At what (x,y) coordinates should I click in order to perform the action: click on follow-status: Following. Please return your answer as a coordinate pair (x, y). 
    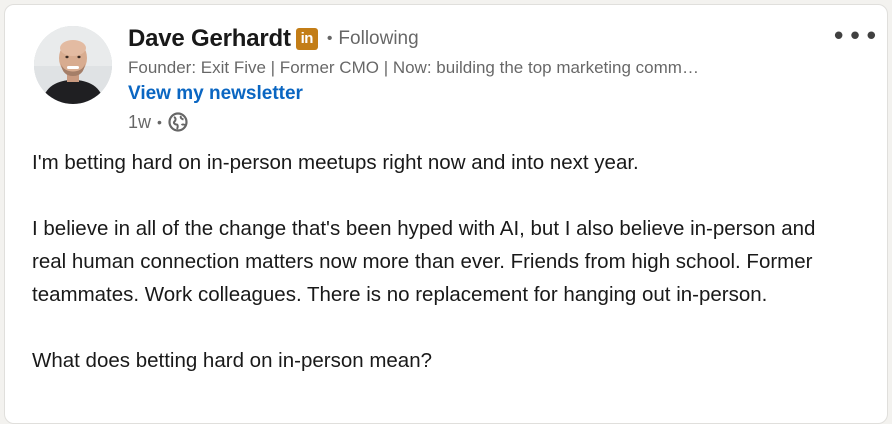
    Looking at the image, I should click on (378, 38).